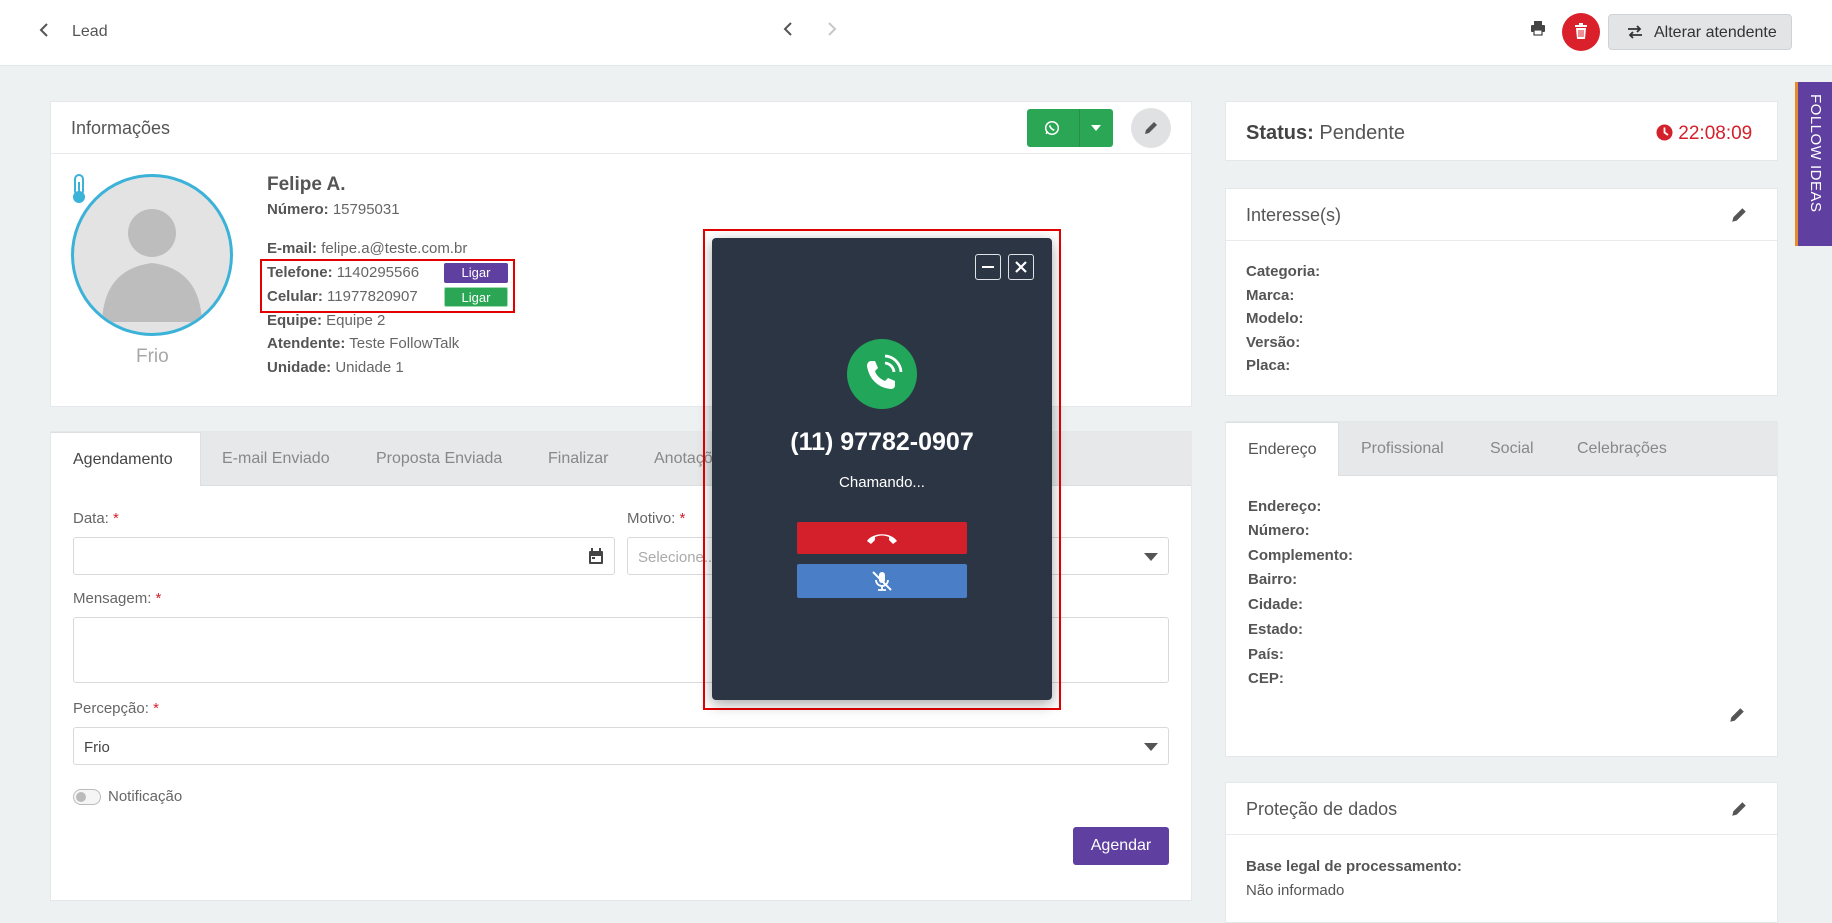 This screenshot has width=1832, height=923. Describe the element at coordinates (111, 708) in the screenshot. I see `percepcao-label-text: Percepção:` at that location.